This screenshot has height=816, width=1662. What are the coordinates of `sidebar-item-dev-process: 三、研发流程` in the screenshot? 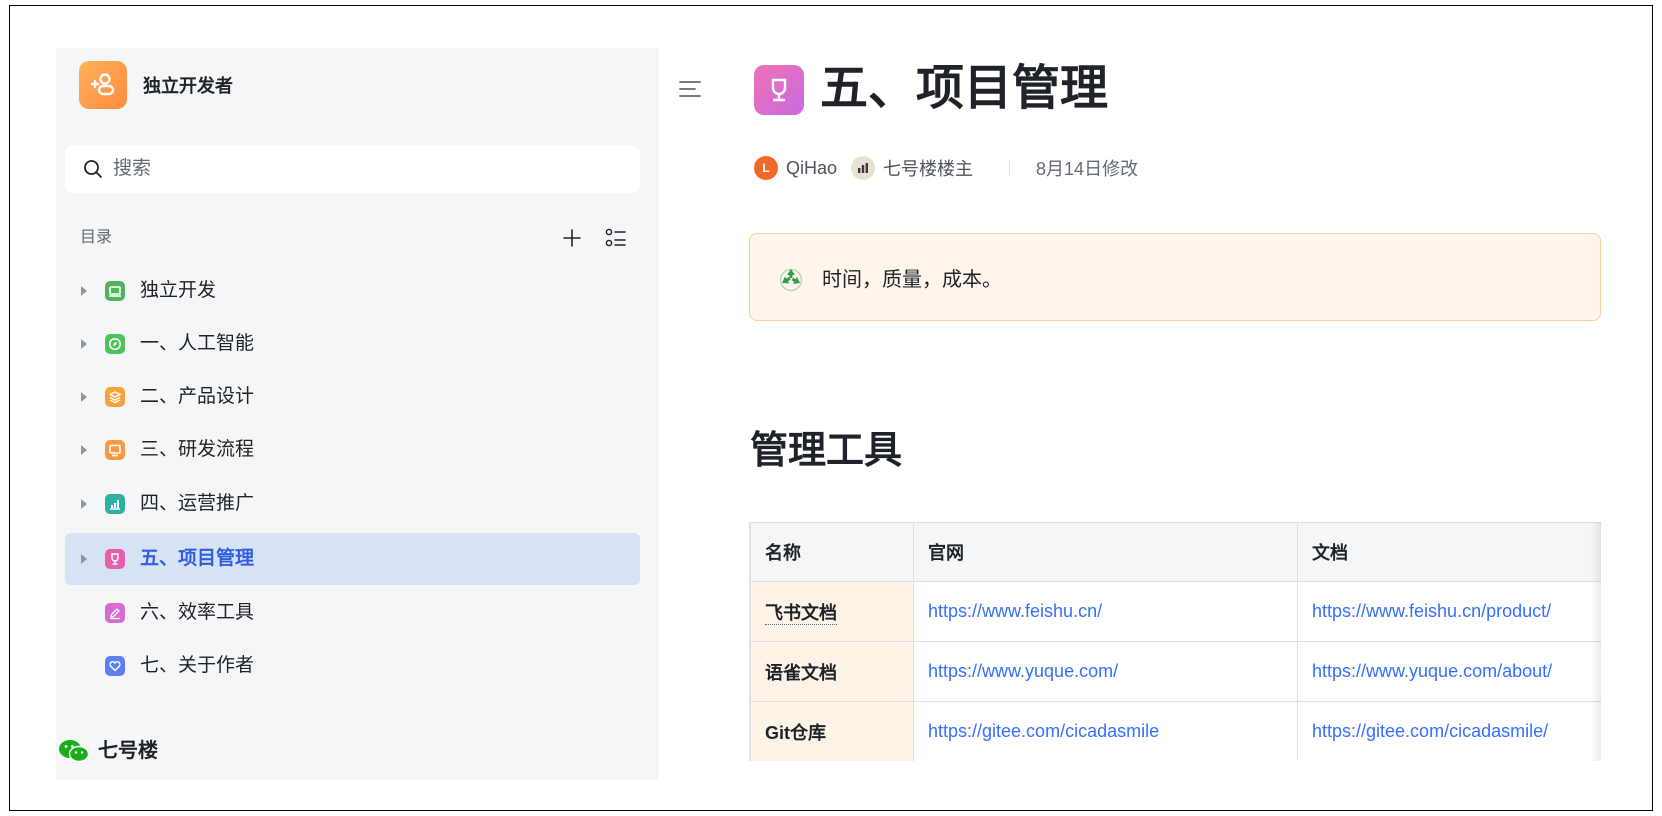 It's located at (352, 450).